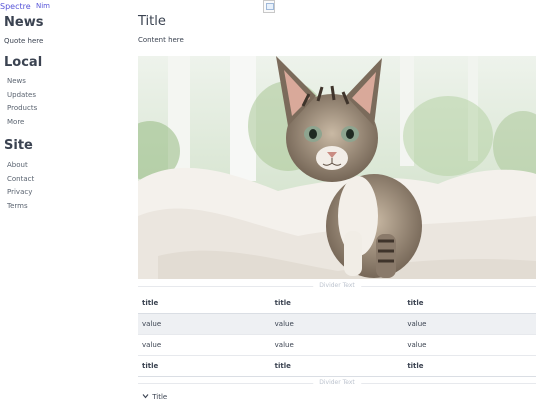 Image resolution: width=540 pixels, height=405 pixels. I want to click on divider-bottom: Divider Text, so click(337, 383).